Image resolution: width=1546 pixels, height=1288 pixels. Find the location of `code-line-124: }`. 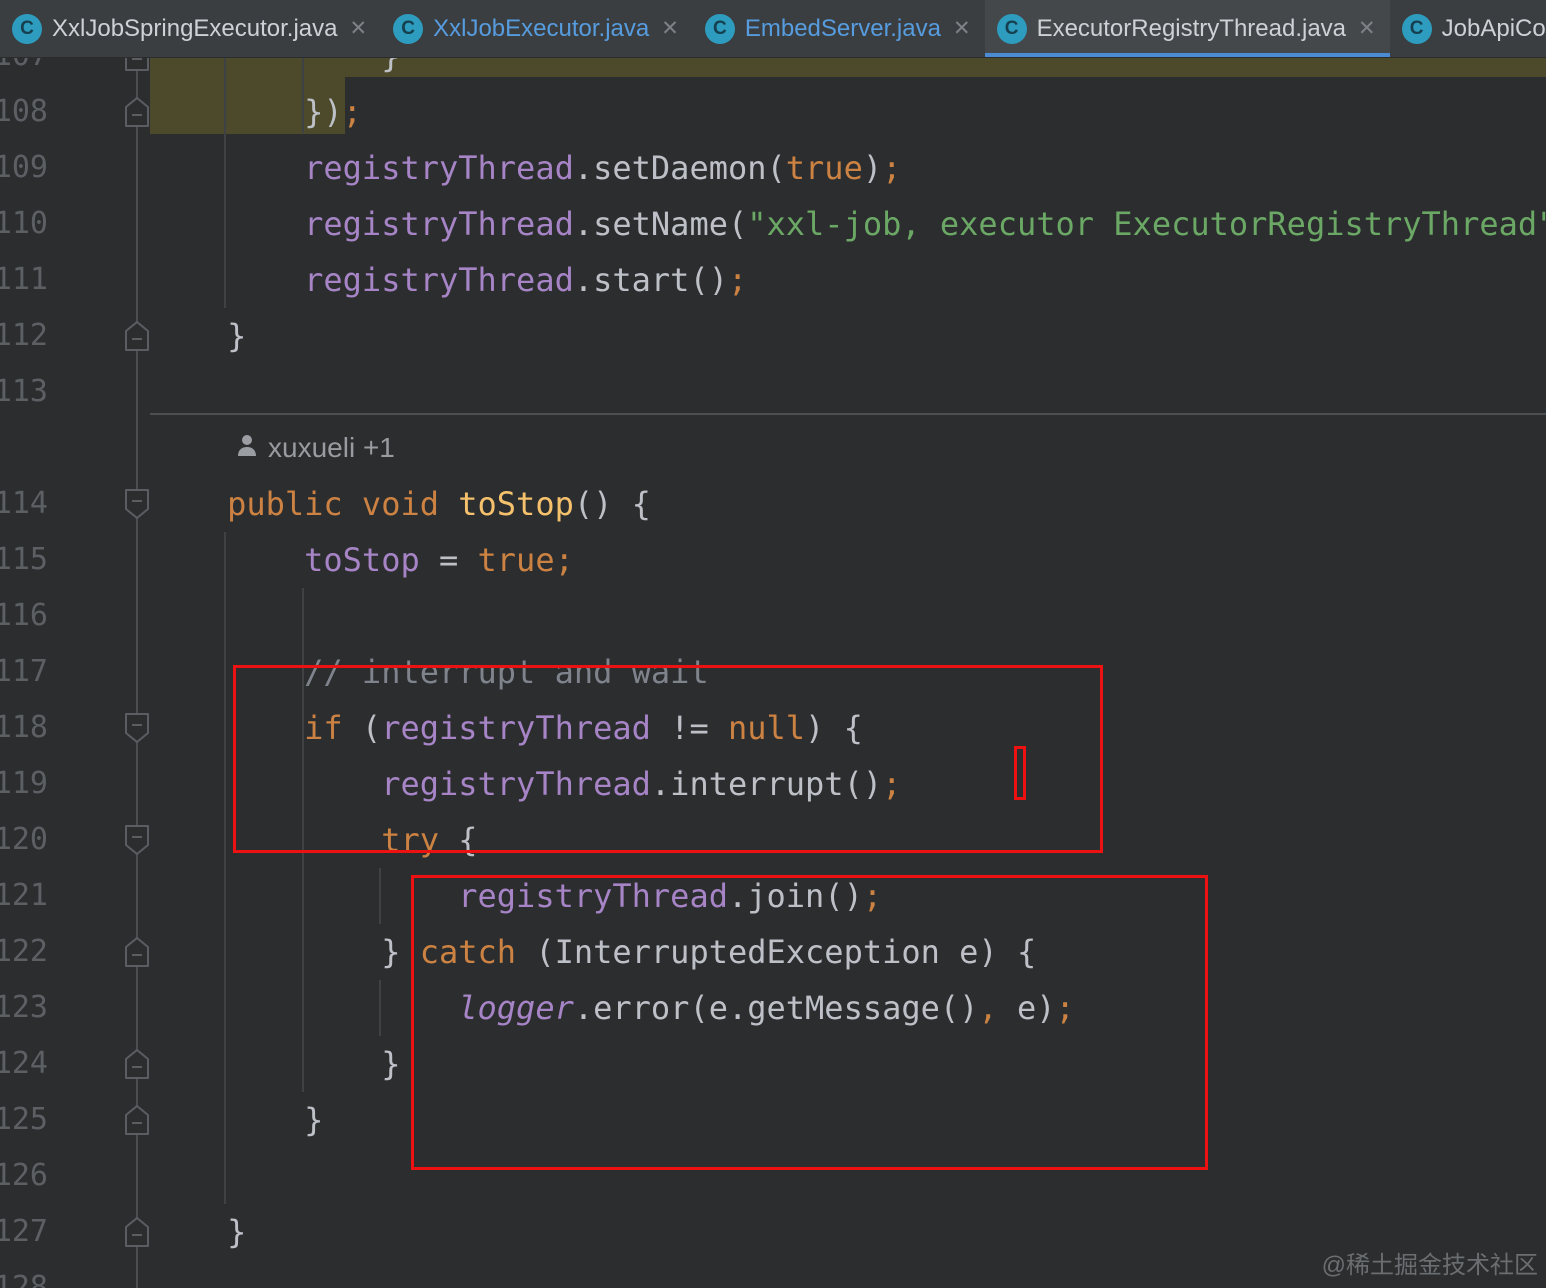

code-line-124: } is located at coordinates (275, 1064).